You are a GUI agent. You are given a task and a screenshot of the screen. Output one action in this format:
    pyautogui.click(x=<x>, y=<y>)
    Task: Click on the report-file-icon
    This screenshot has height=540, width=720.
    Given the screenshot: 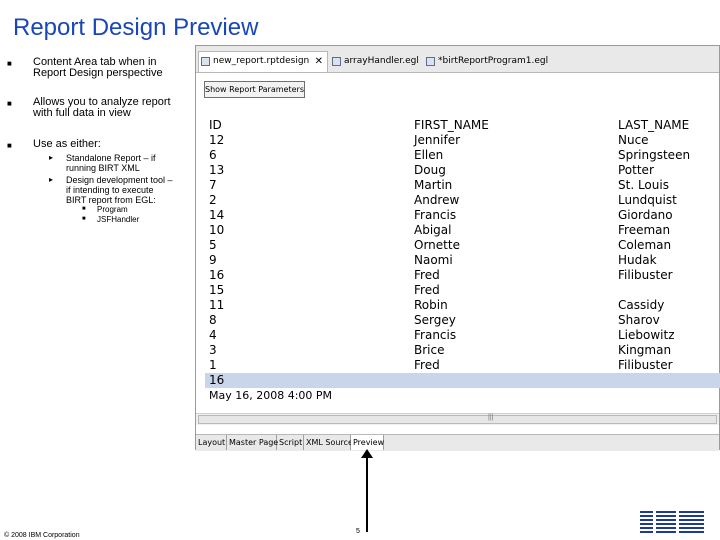 What is the action you would take?
    pyautogui.click(x=205, y=61)
    